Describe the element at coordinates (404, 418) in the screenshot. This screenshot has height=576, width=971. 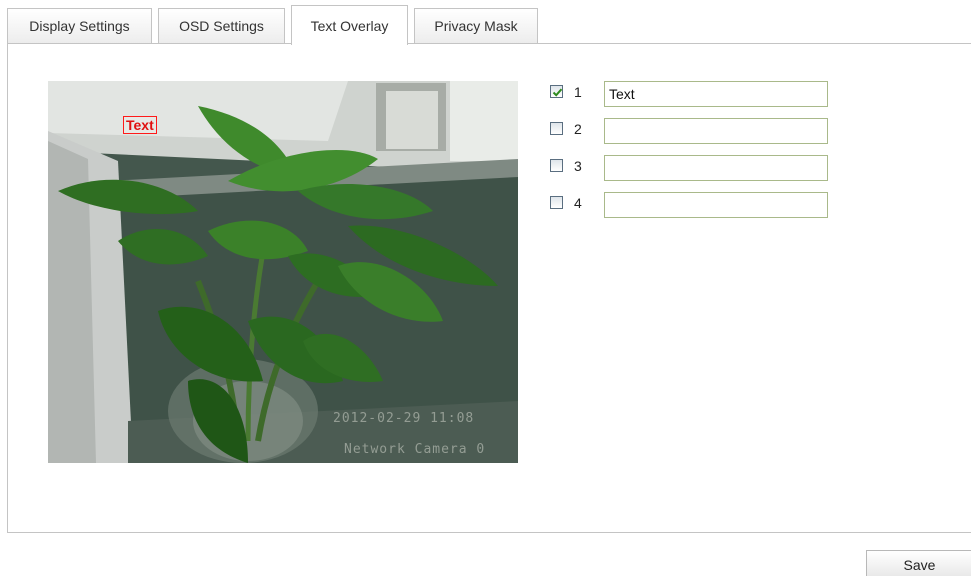
I see `osd-datetime: 2012-02-29 11:08` at that location.